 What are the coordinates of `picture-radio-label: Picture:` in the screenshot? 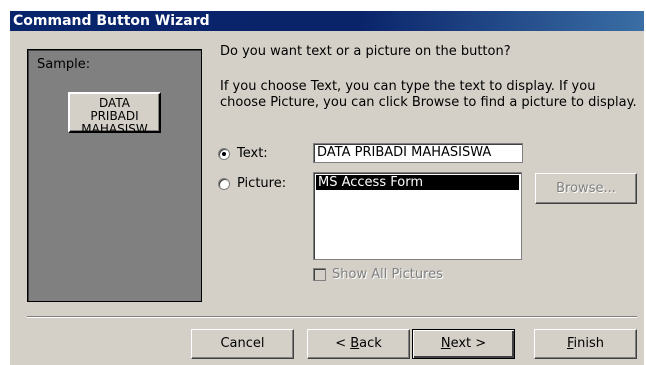 It's located at (262, 183).